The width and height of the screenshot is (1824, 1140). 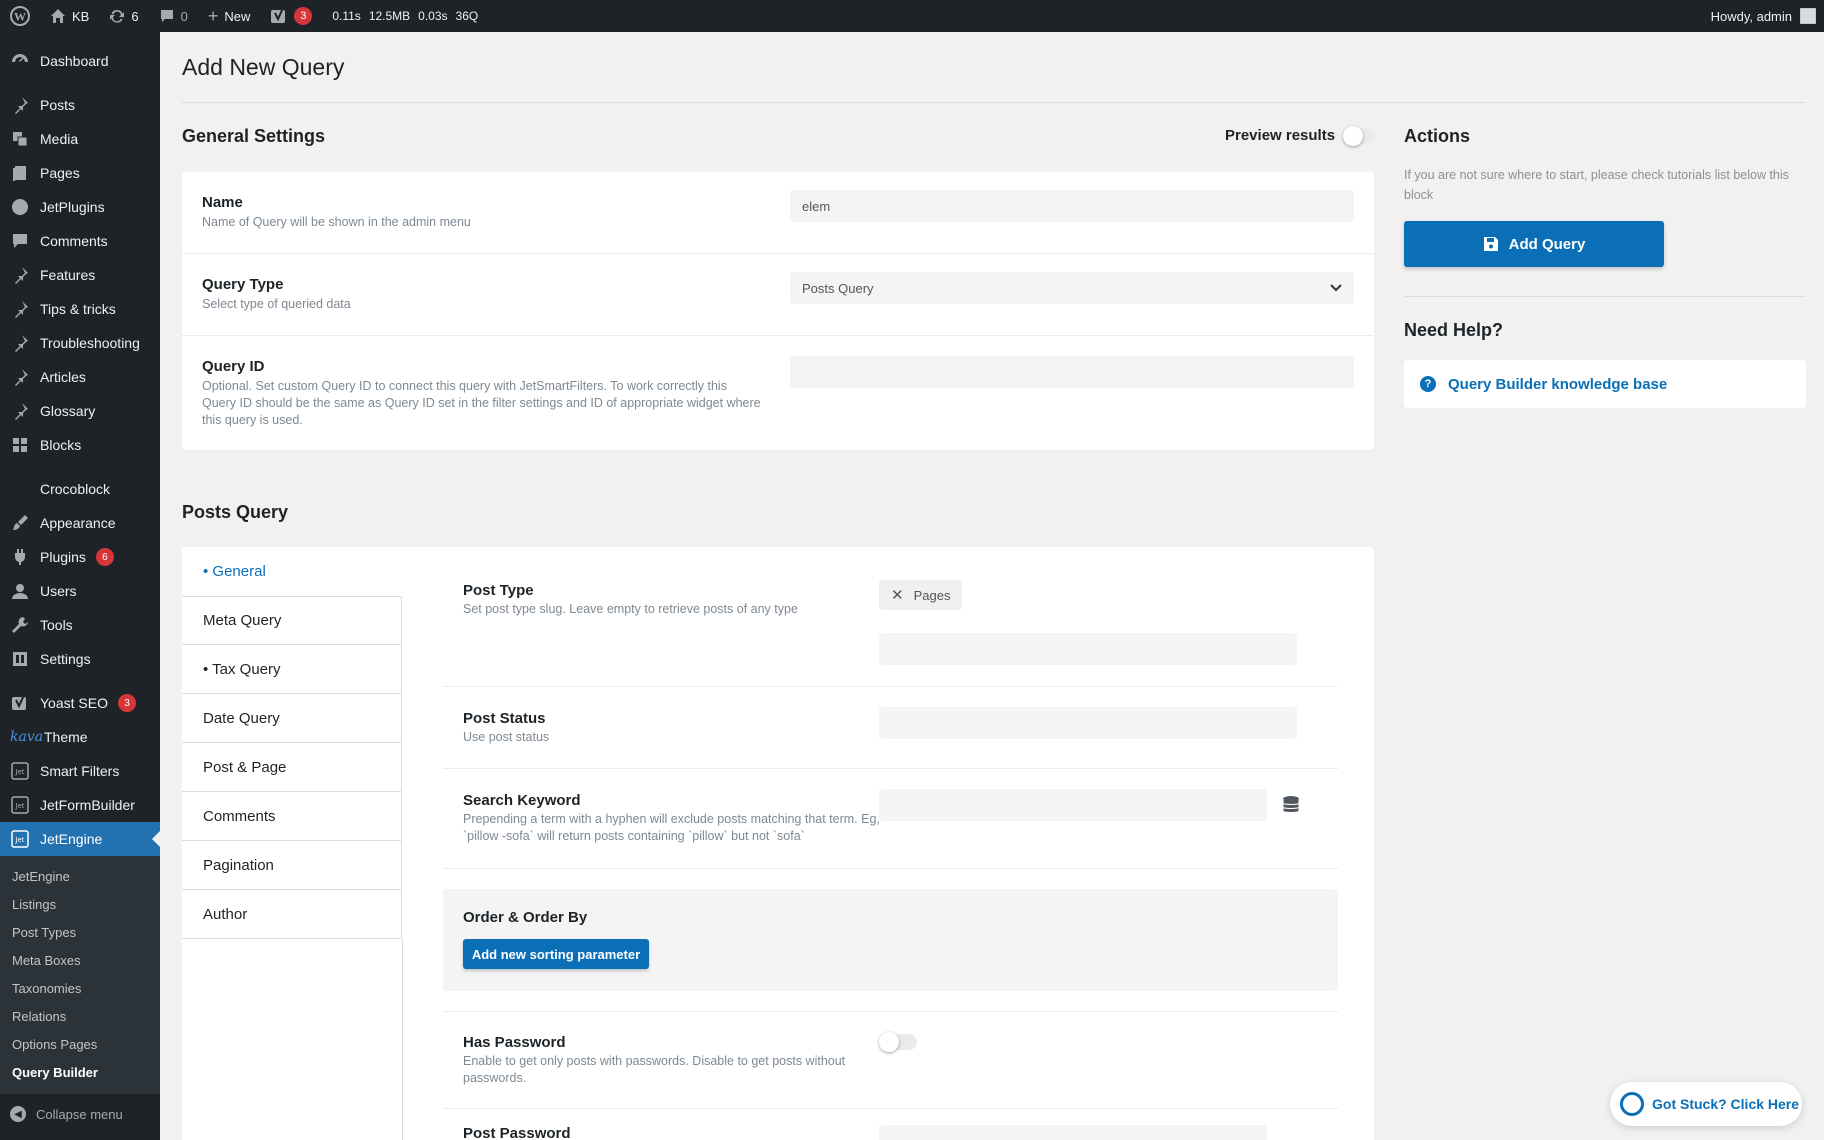 I want to click on query-type-select: Posts Query, so click(x=1072, y=288).